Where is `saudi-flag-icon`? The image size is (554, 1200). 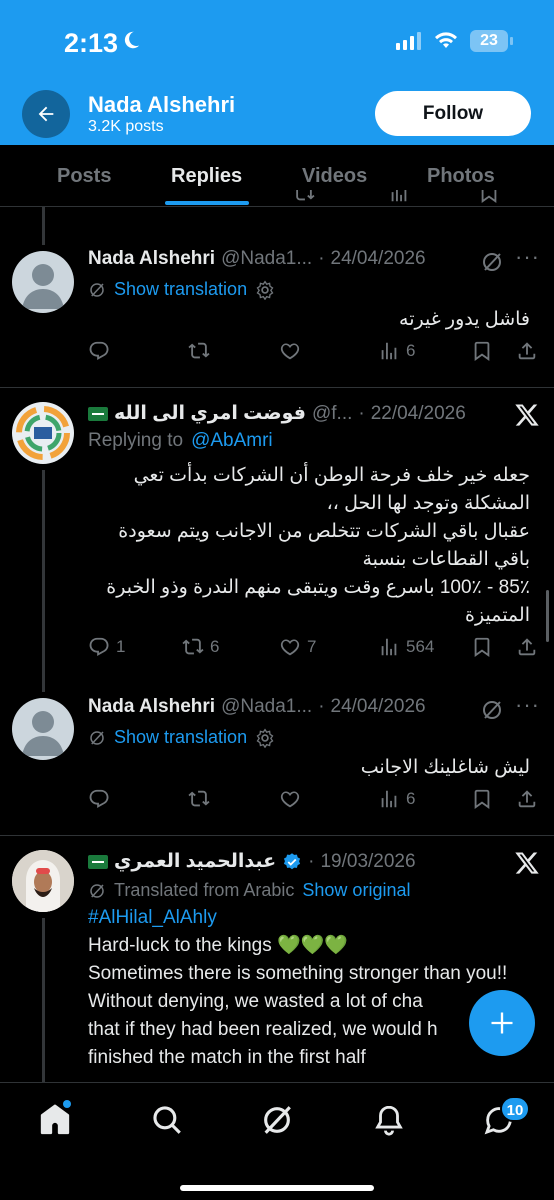
saudi-flag-icon is located at coordinates (98, 861).